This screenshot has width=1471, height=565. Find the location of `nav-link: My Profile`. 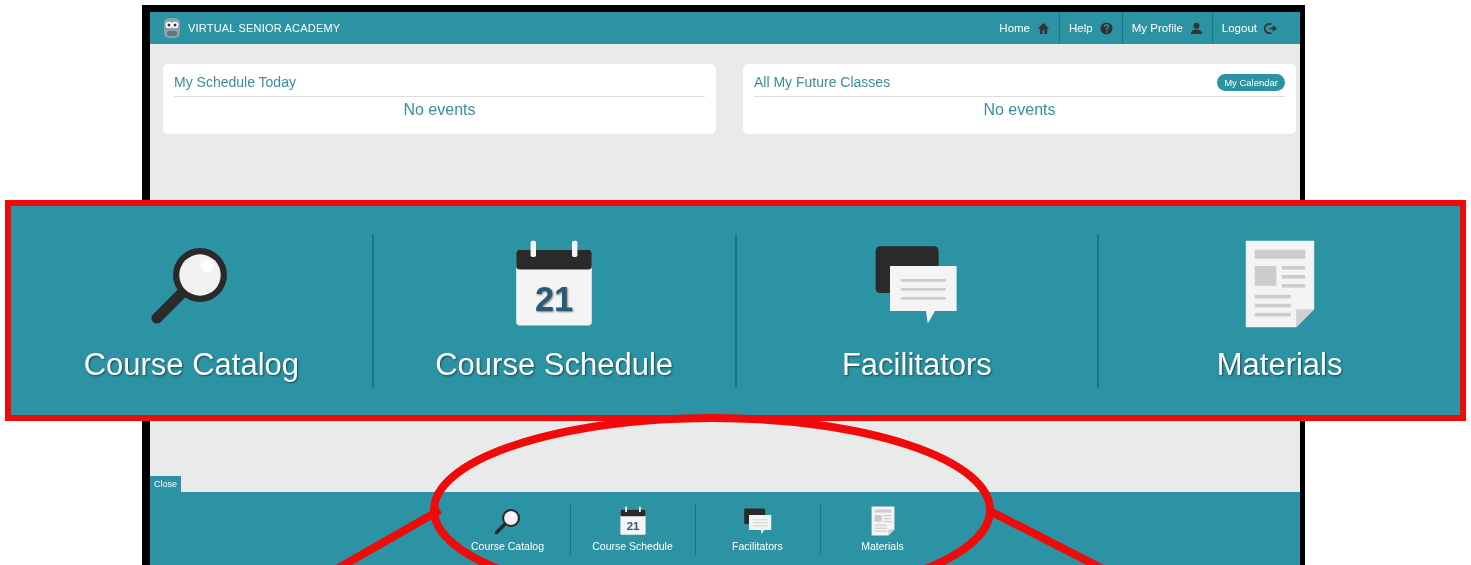

nav-link: My Profile is located at coordinates (1166, 28).